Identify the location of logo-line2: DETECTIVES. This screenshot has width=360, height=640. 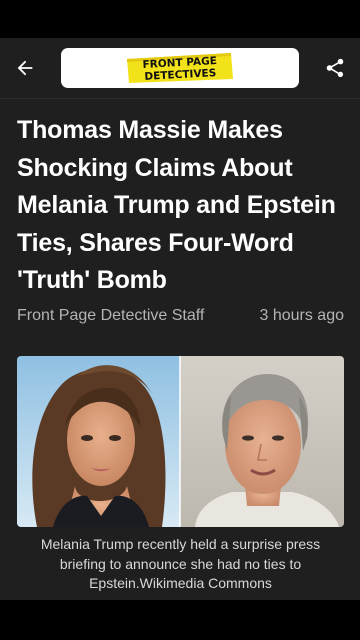
(180, 75).